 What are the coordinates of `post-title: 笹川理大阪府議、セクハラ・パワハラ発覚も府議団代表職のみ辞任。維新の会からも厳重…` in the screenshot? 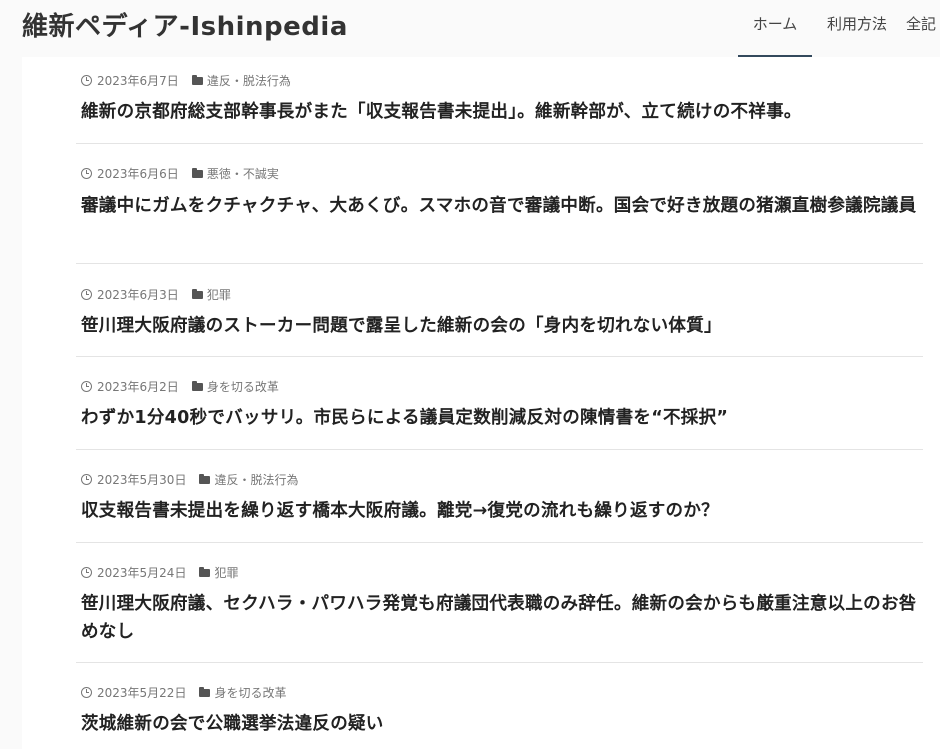 It's located at (502, 618).